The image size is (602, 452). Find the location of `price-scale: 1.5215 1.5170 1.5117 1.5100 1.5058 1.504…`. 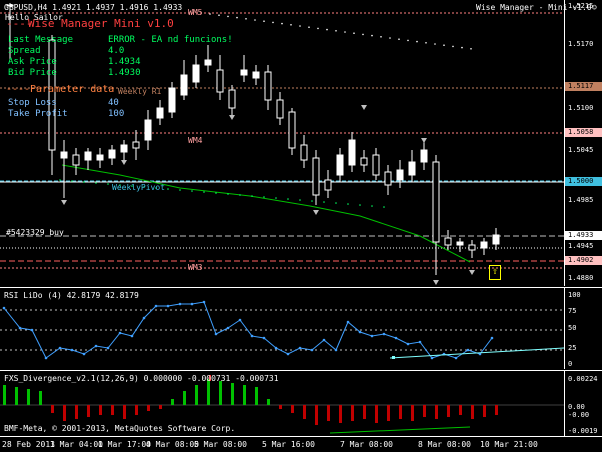

price-scale: 1.5215 1.5170 1.5117 1.5100 1.5058 1.504… is located at coordinates (583, 143).